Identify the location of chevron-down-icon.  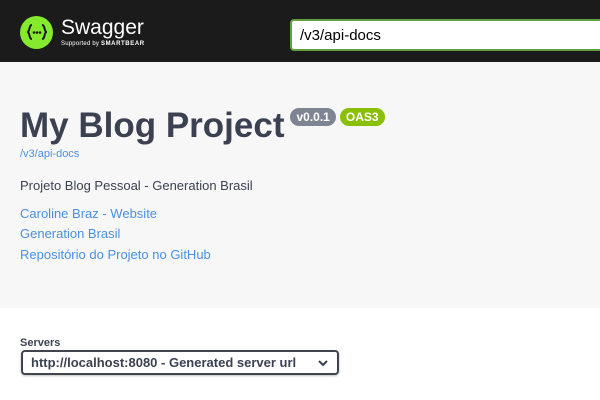
(323, 362).